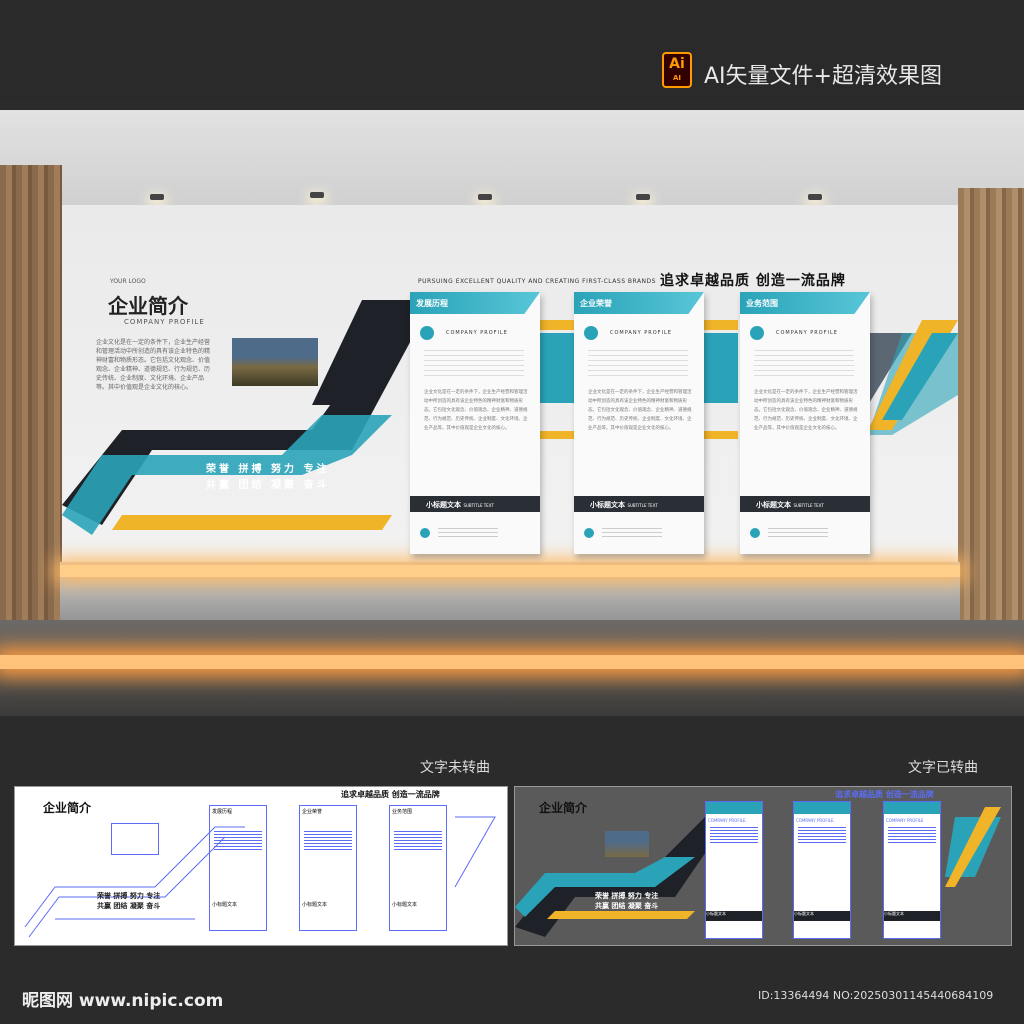  What do you see at coordinates (876, 995) in the screenshot?
I see `image-id: ID:13364494 NO:20250301145440684109` at bounding box center [876, 995].